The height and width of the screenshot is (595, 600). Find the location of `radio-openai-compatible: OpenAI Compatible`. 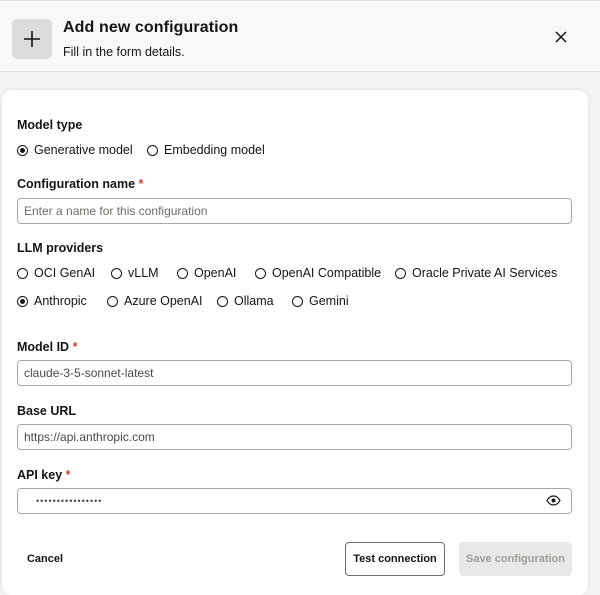

radio-openai-compatible: OpenAI Compatible is located at coordinates (318, 273).